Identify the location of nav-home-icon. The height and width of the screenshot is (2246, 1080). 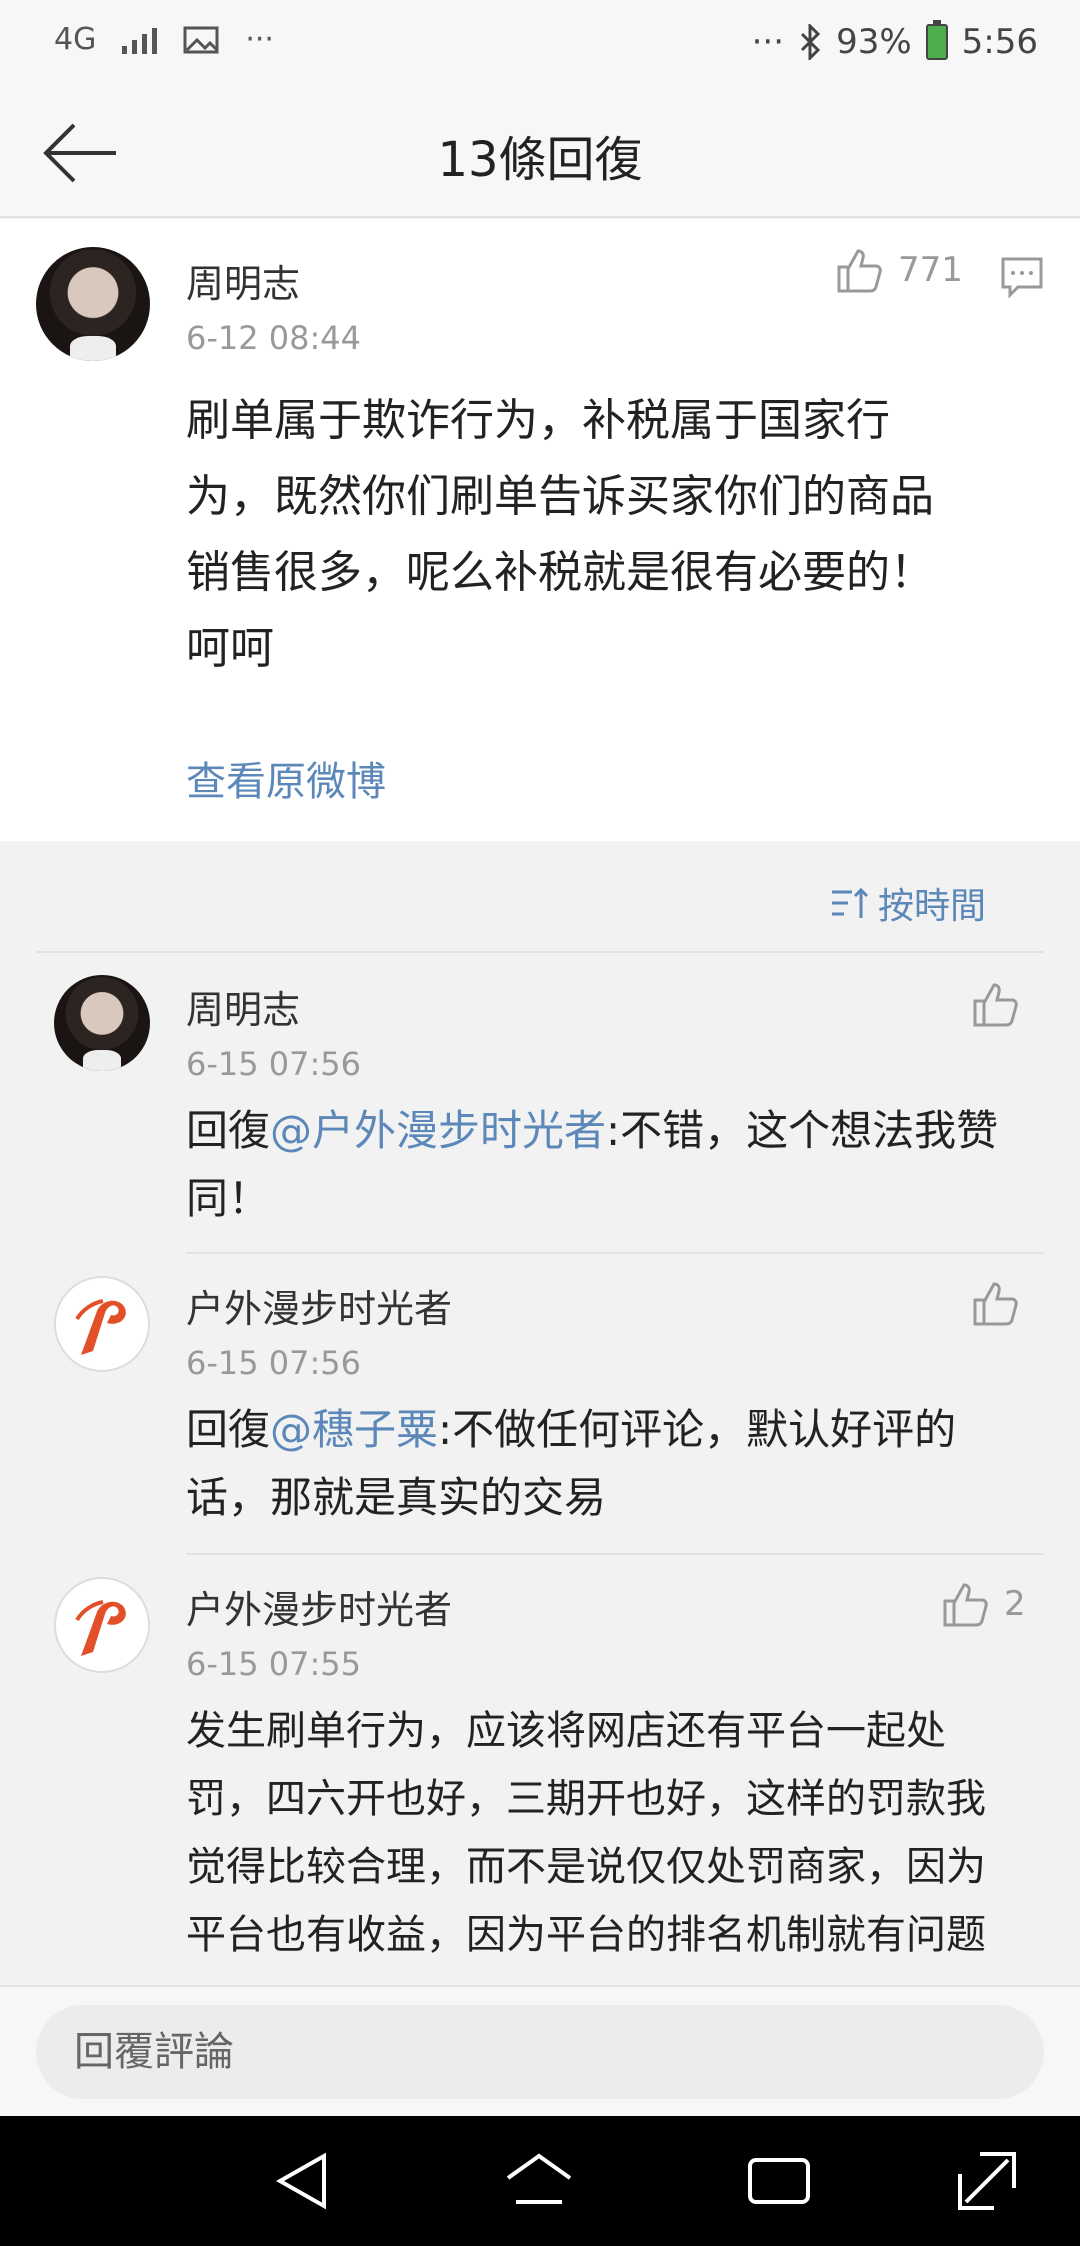
(539, 2181).